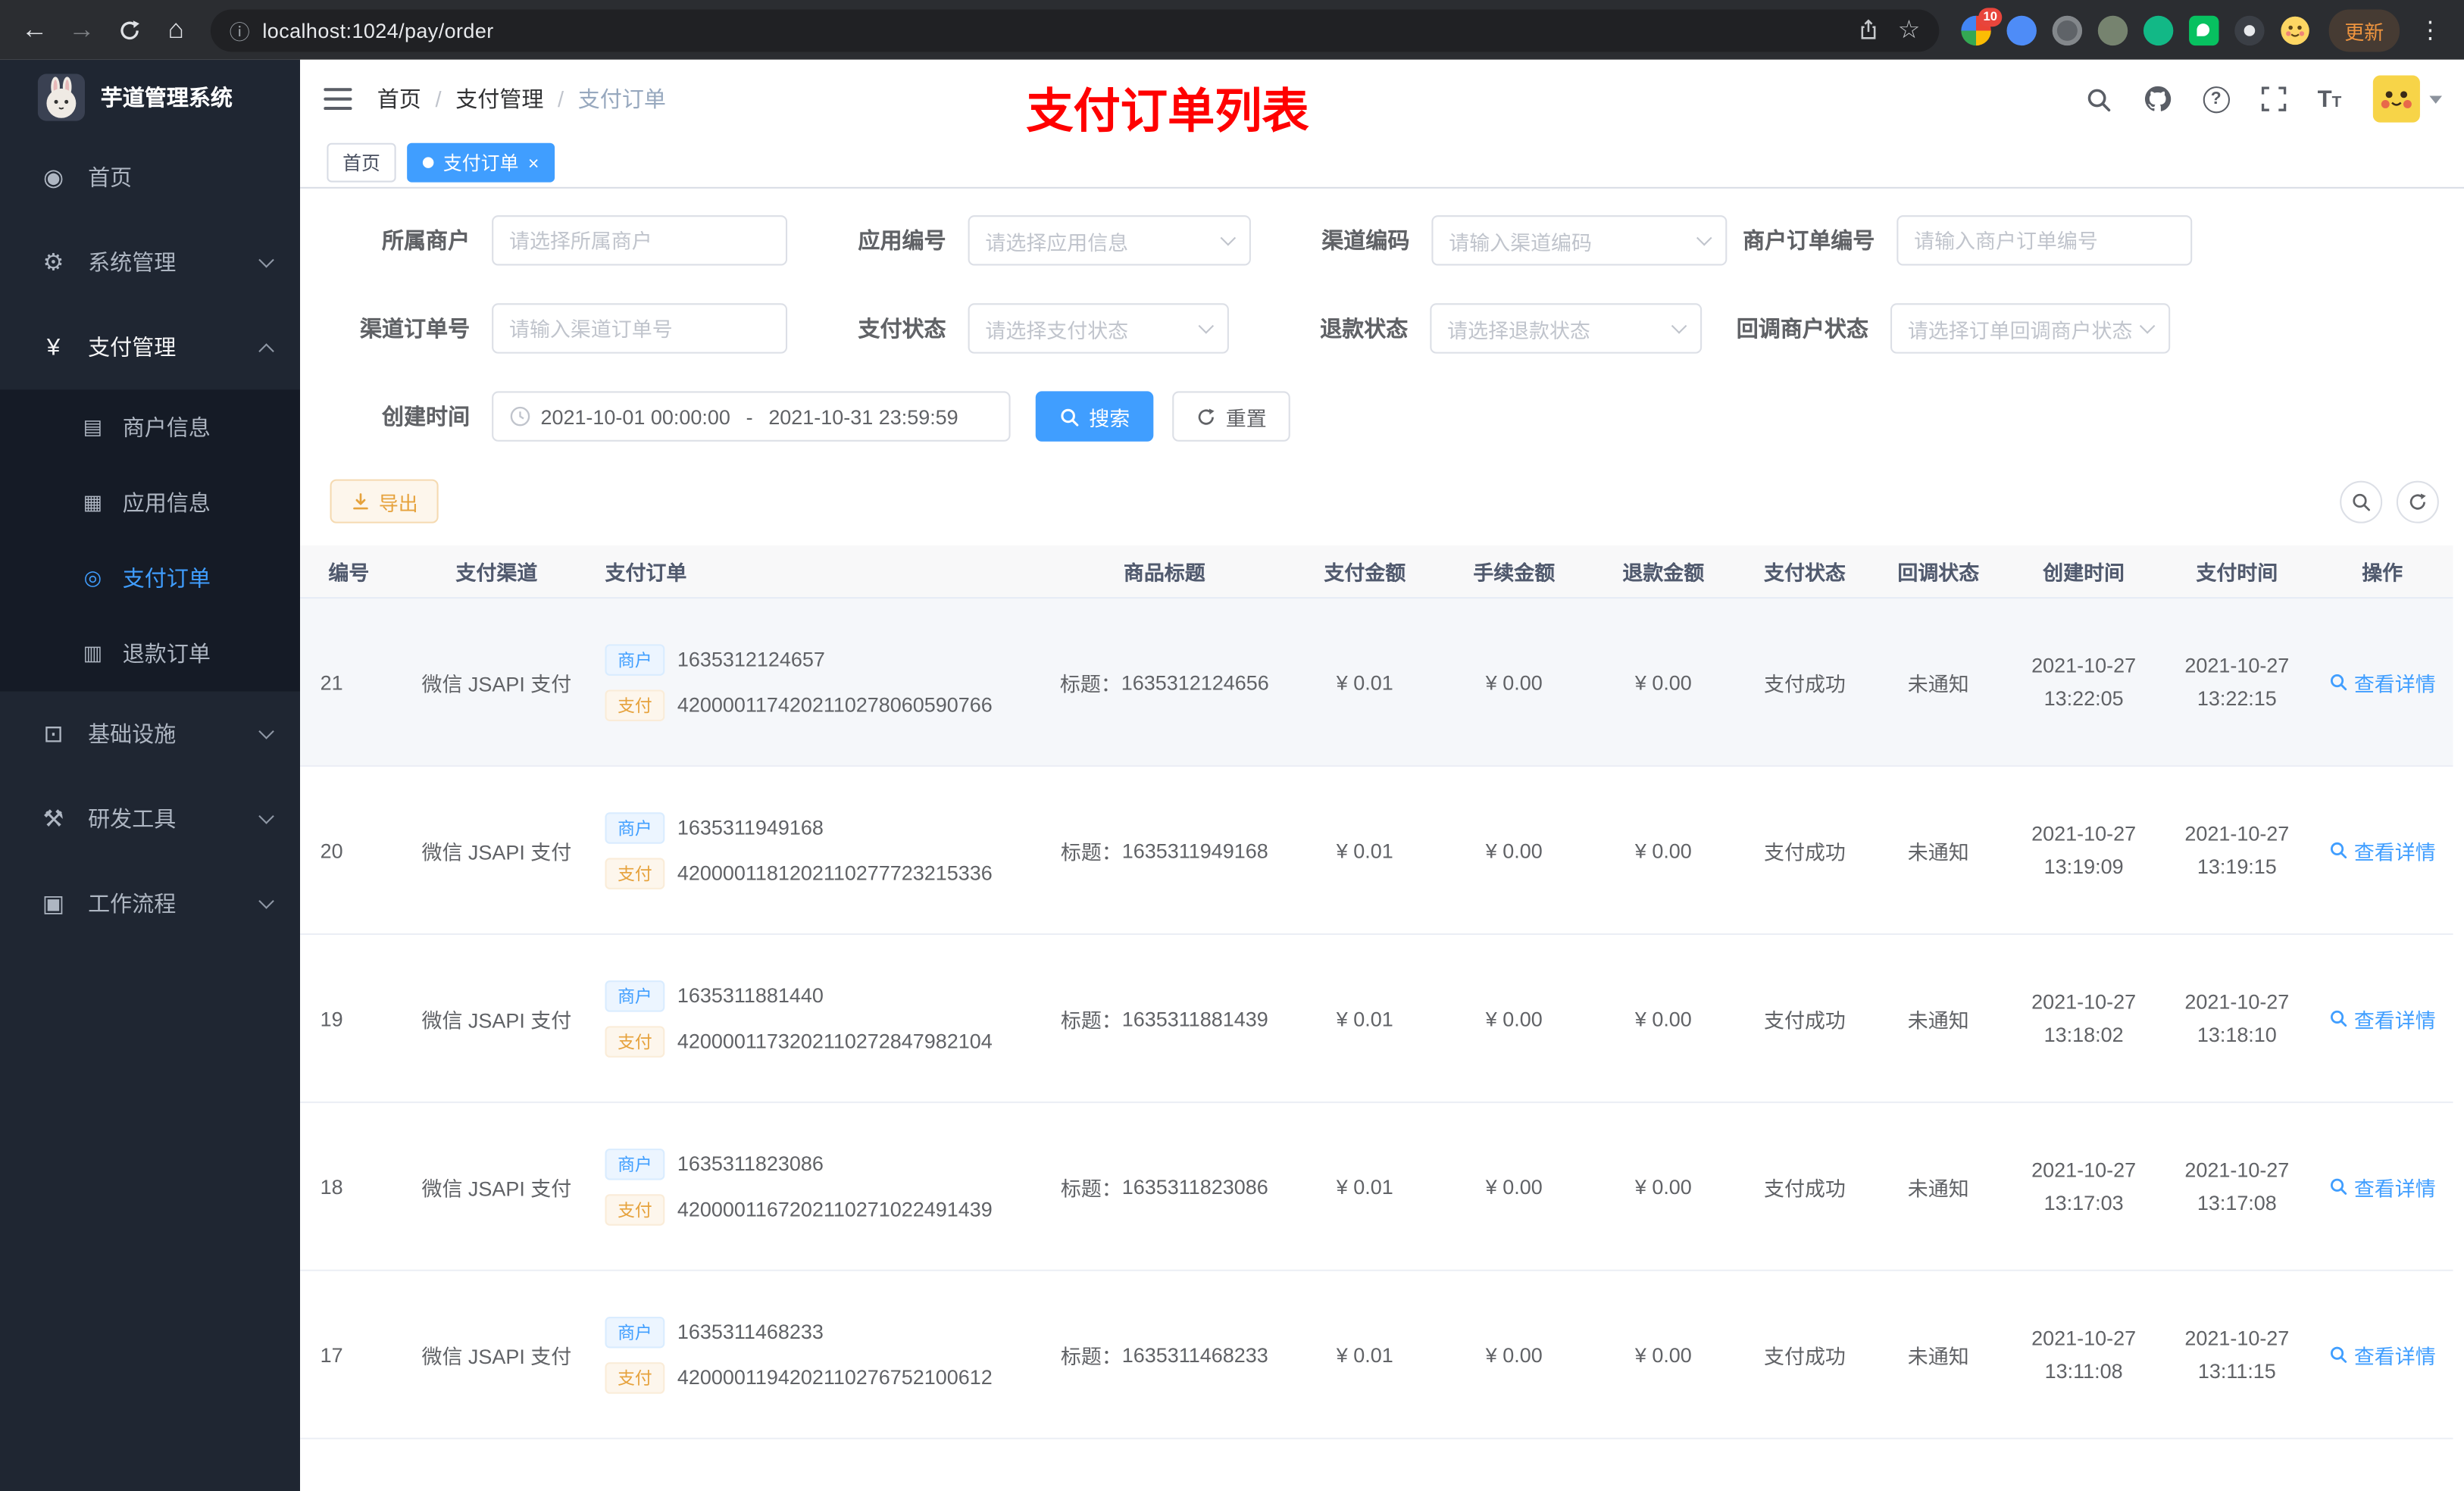 The height and width of the screenshot is (1491, 2464). I want to click on cell-amount, so click(1365, 1465).